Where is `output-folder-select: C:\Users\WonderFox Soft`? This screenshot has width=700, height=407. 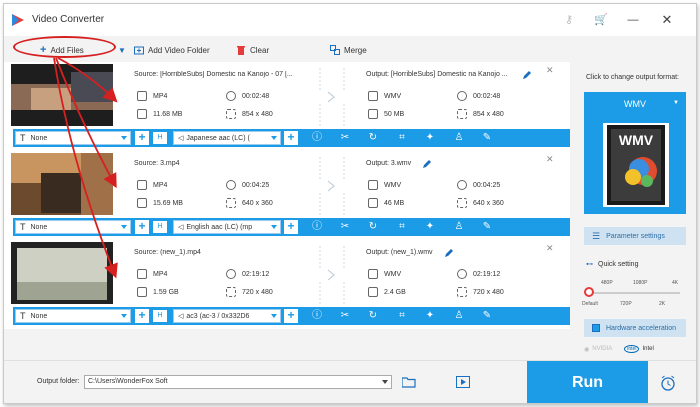 output-folder-select: C:\Users\WonderFox Soft is located at coordinates (238, 382).